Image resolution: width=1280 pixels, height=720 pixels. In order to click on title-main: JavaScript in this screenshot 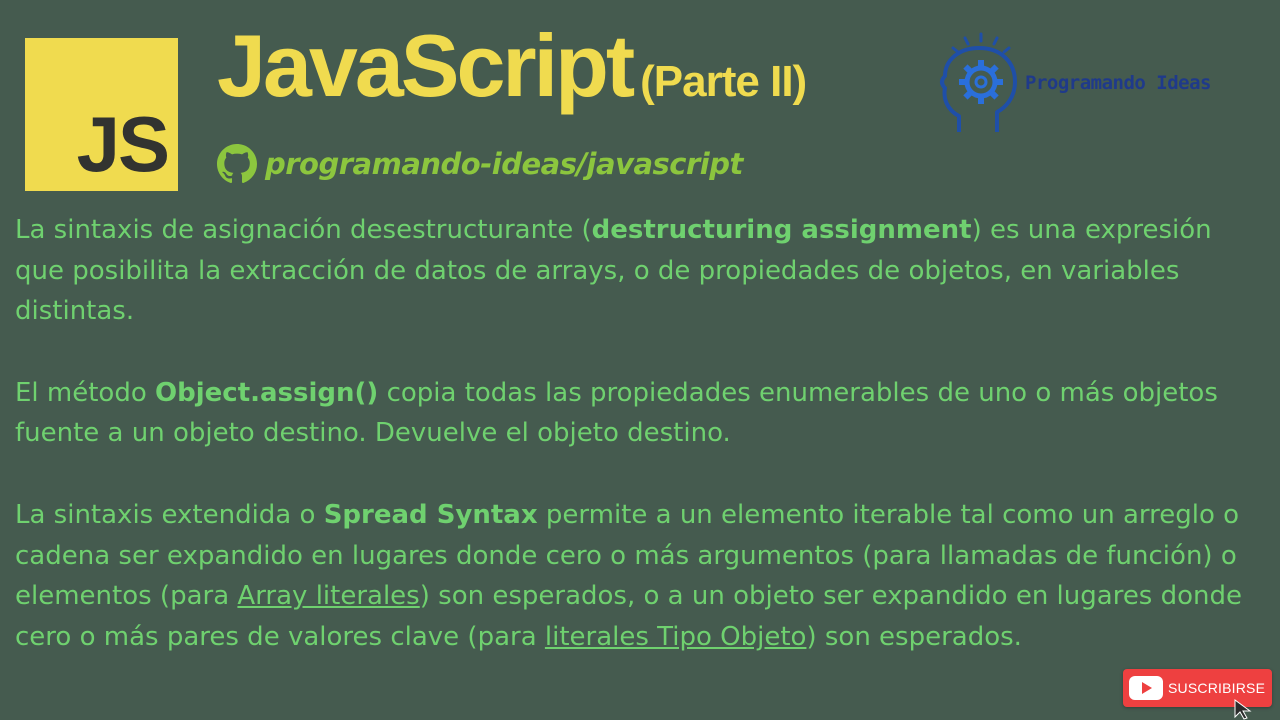, I will do `click(426, 65)`.